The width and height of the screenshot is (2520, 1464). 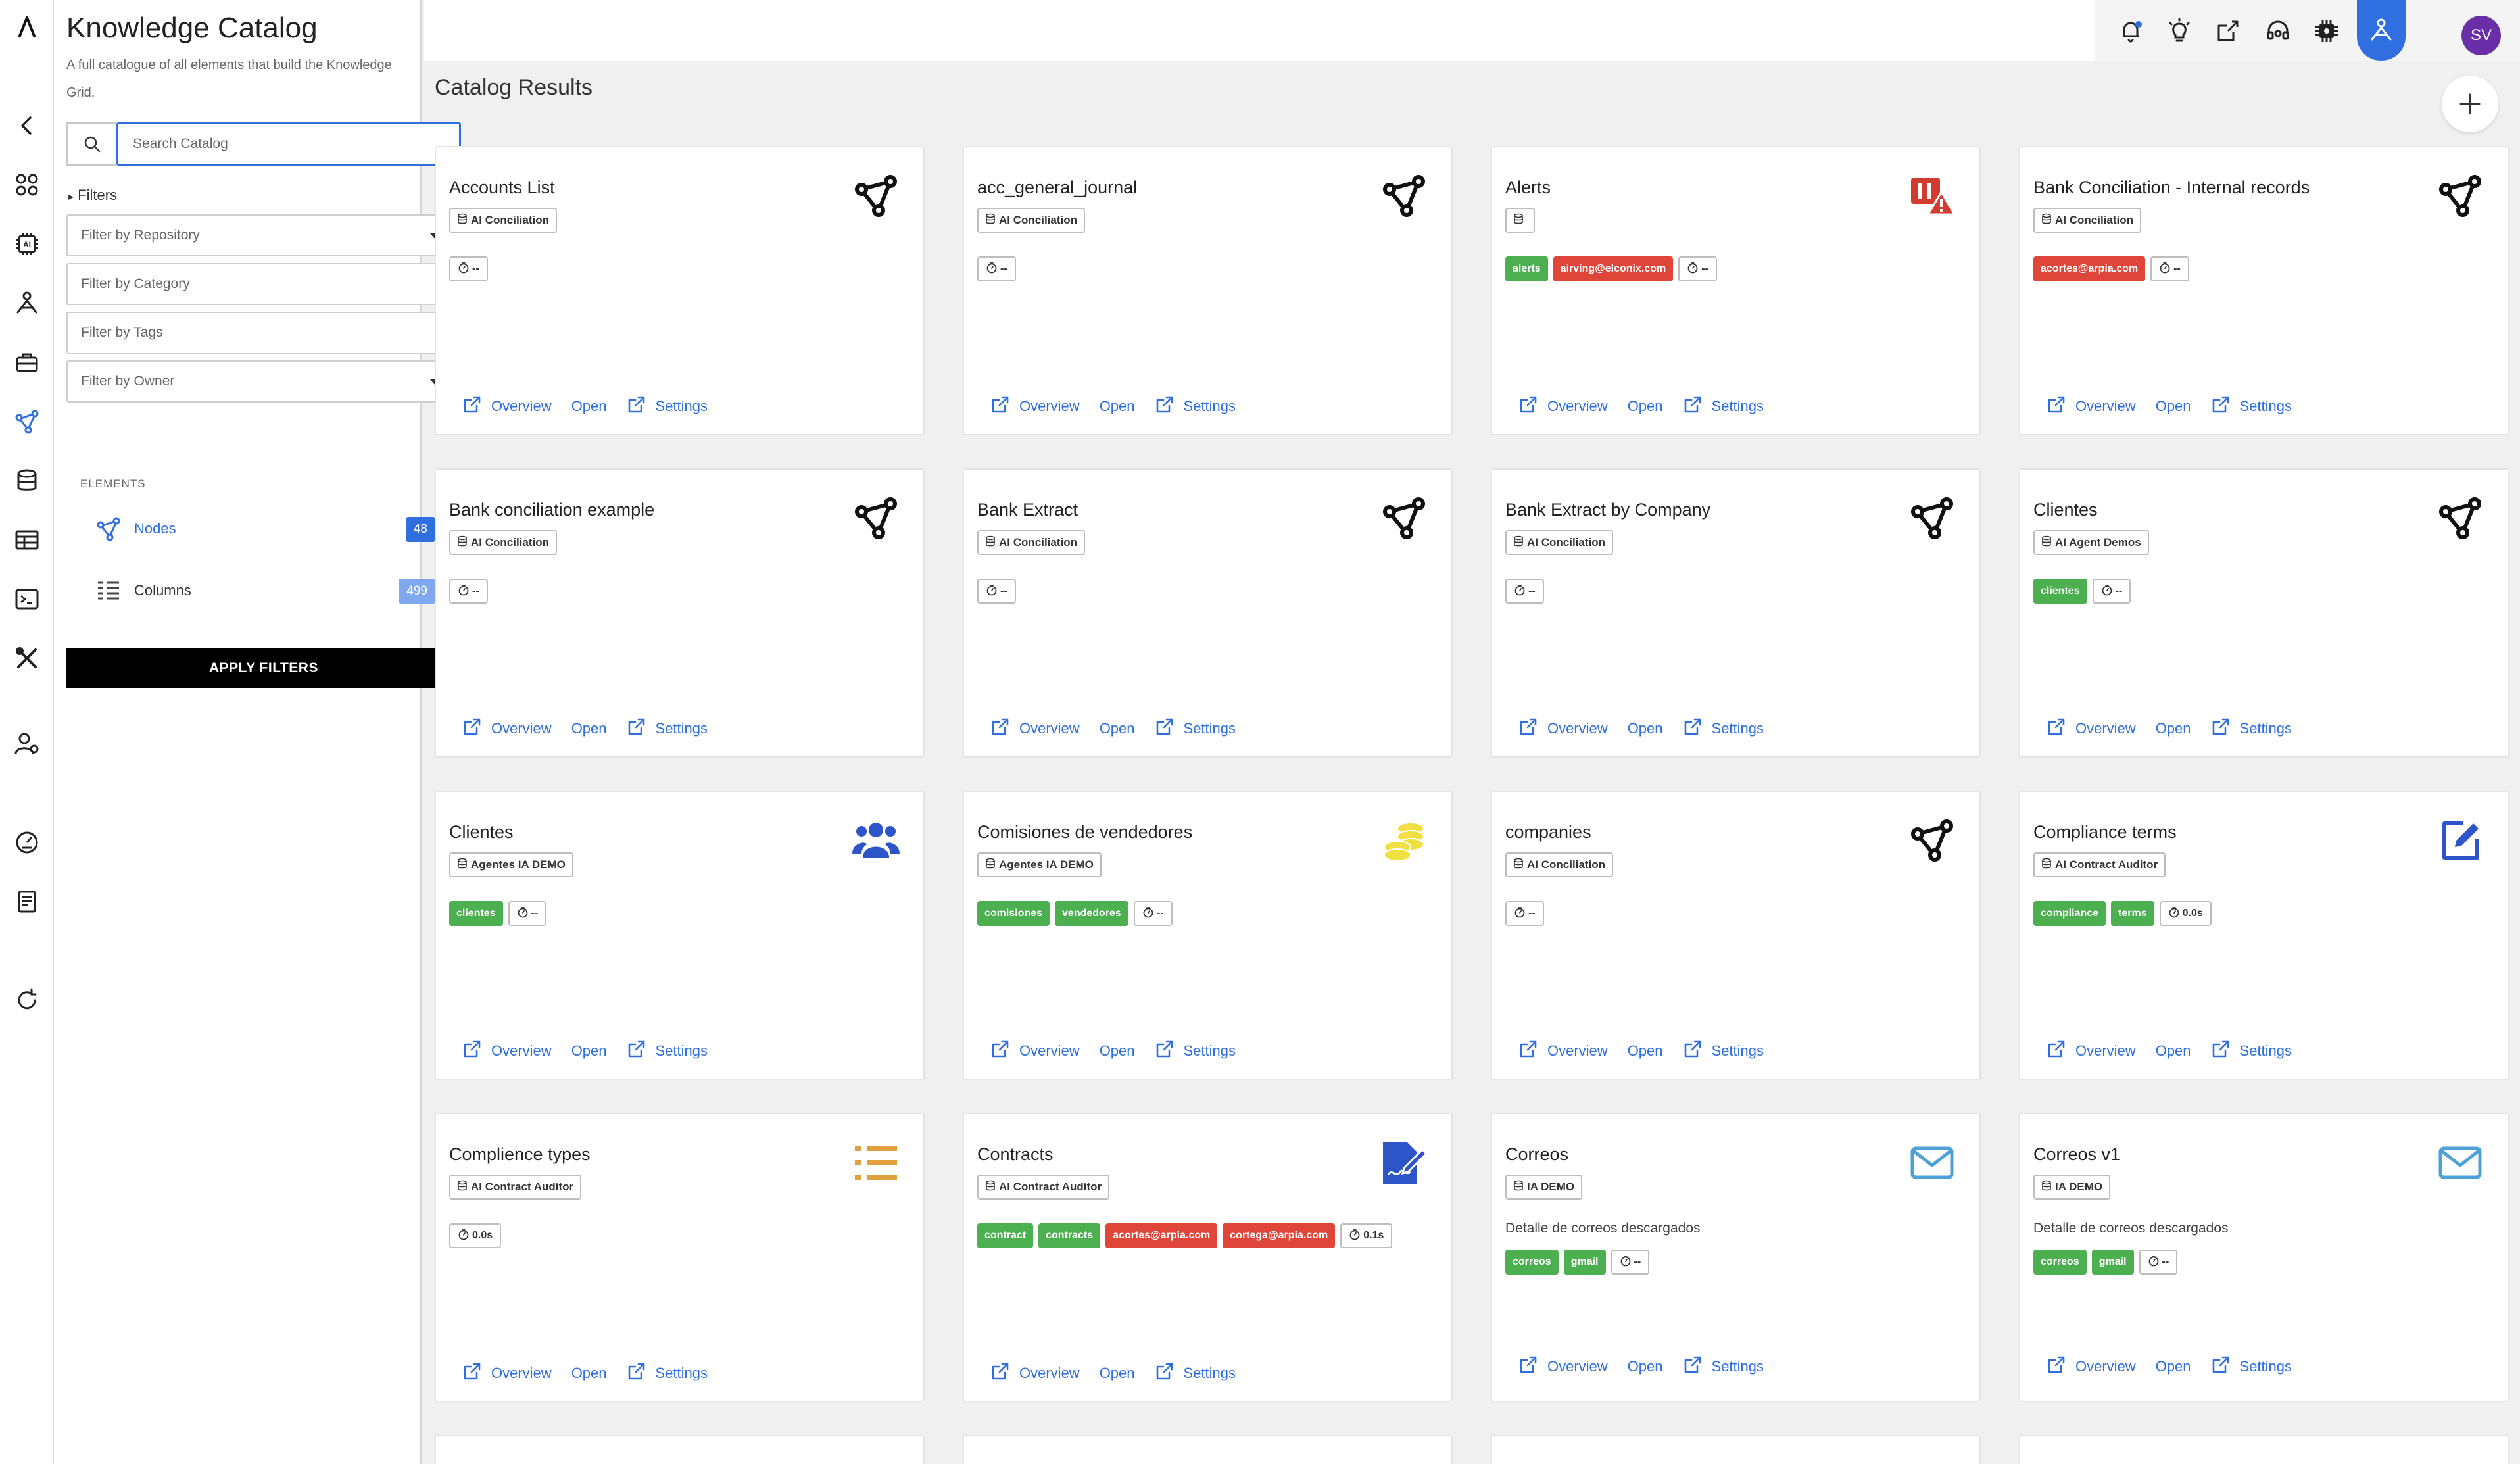 What do you see at coordinates (1279, 1235) in the screenshot?
I see `owner-tag: cortega@arpia.com` at bounding box center [1279, 1235].